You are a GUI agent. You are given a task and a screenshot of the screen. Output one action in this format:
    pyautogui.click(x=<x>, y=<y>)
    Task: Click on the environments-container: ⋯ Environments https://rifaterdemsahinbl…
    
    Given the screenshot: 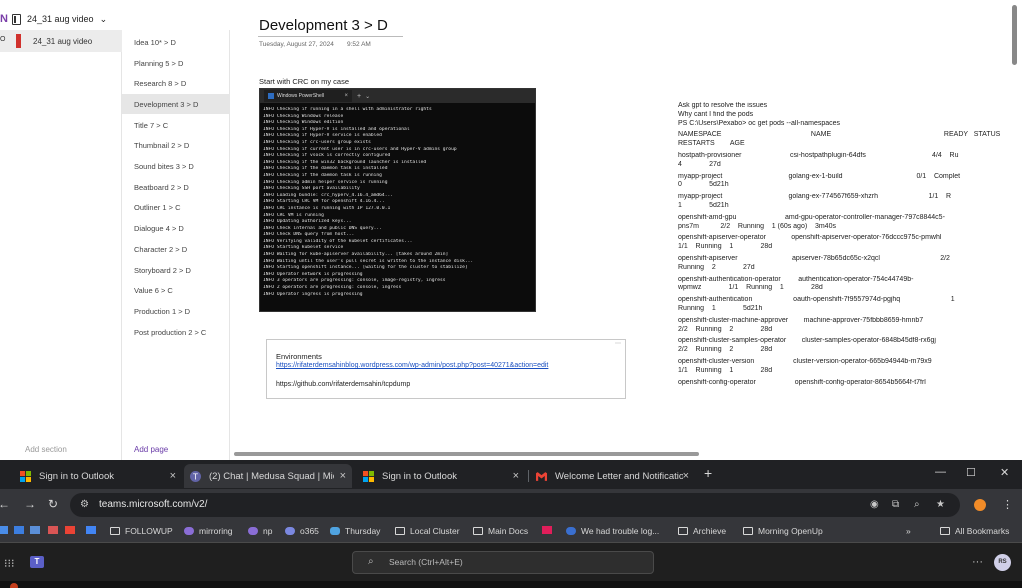 What is the action you would take?
    pyautogui.click(x=446, y=369)
    